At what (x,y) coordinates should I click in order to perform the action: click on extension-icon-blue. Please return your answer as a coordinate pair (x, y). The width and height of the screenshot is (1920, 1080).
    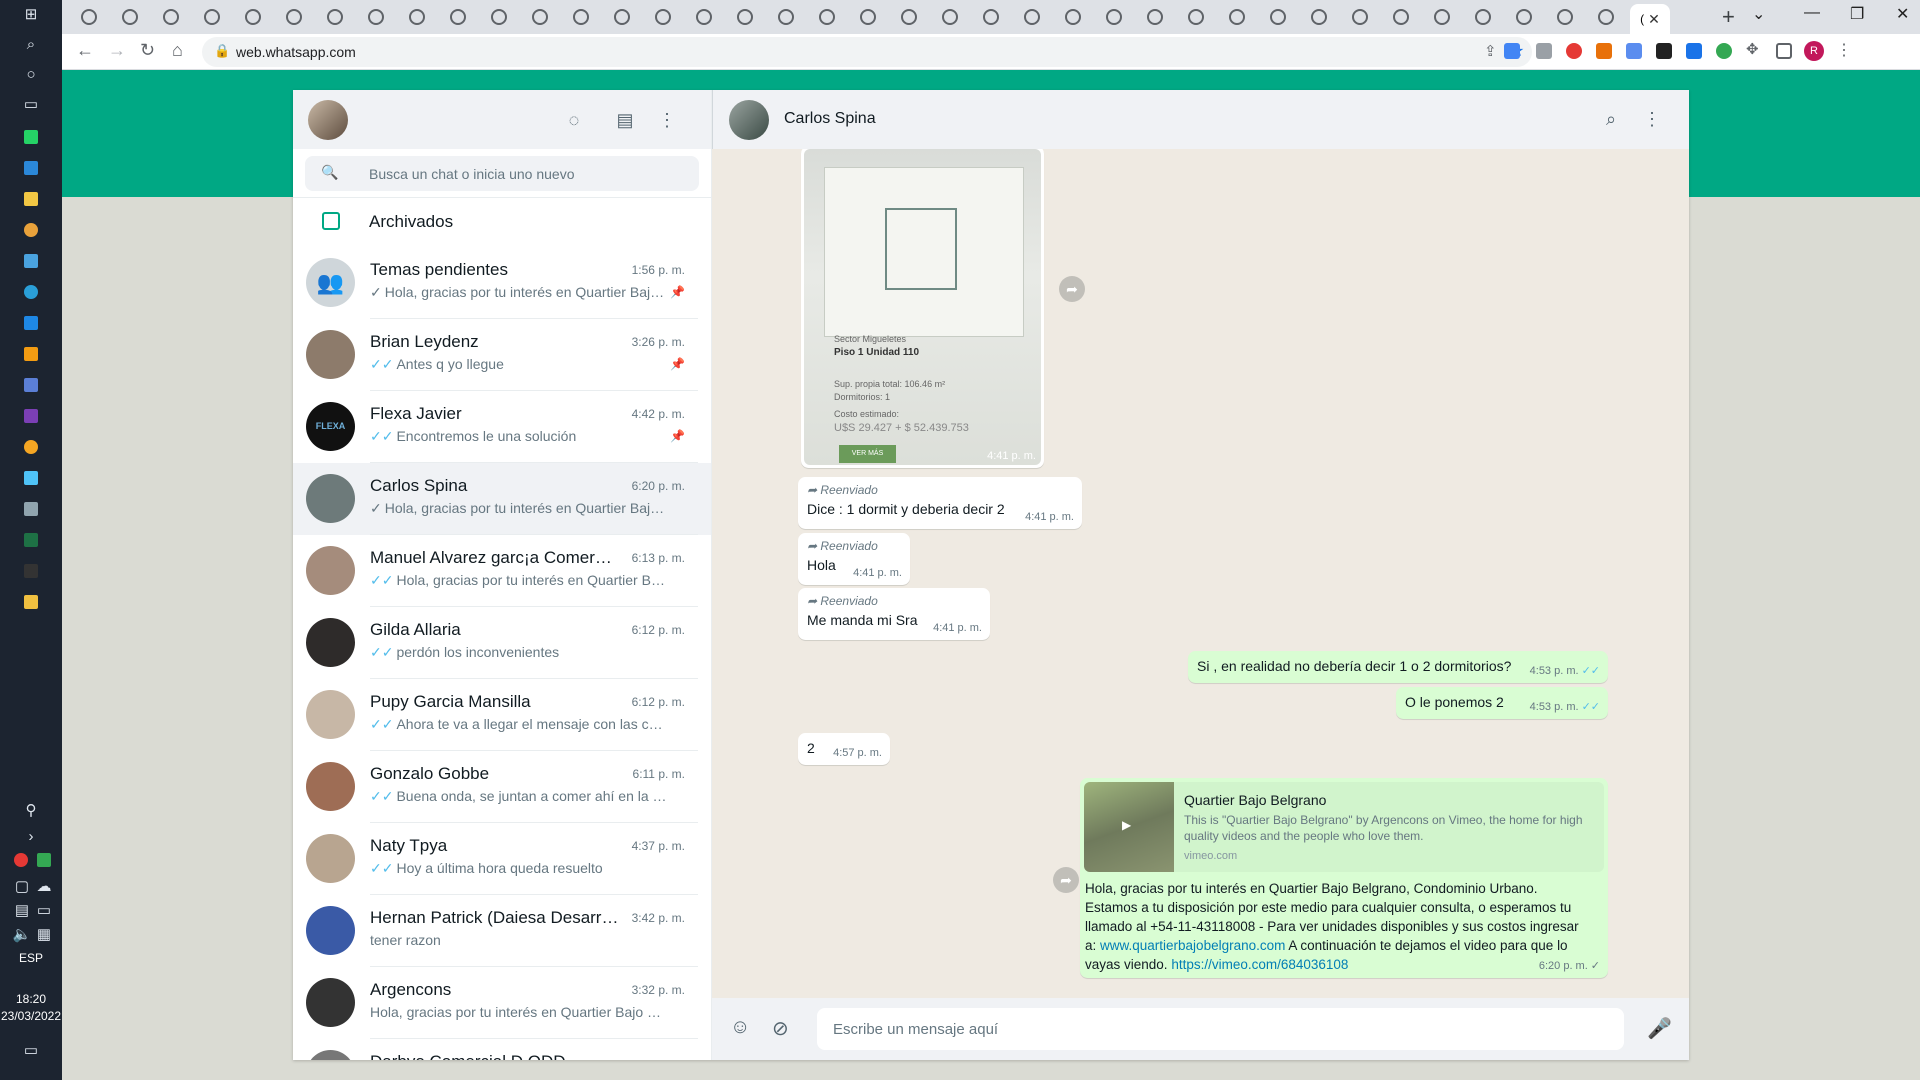
    Looking at the image, I should click on (1634, 51).